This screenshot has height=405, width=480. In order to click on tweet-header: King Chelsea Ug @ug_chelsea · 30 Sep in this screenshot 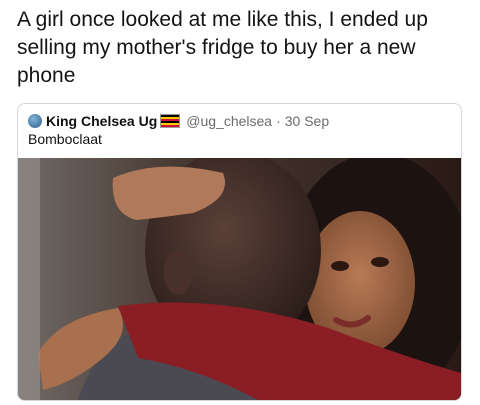, I will do `click(178, 121)`.